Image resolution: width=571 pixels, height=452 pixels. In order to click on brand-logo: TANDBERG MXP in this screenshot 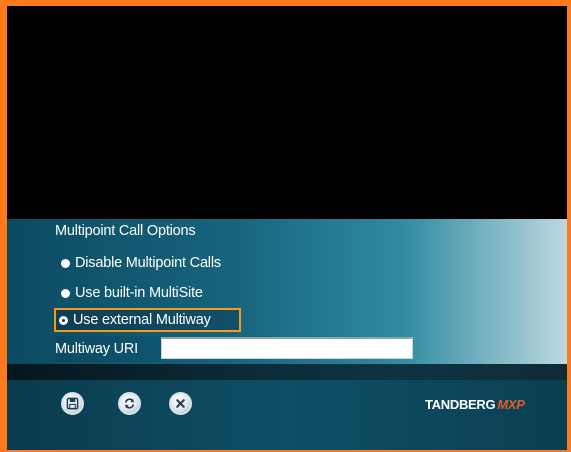, I will do `click(475, 404)`.